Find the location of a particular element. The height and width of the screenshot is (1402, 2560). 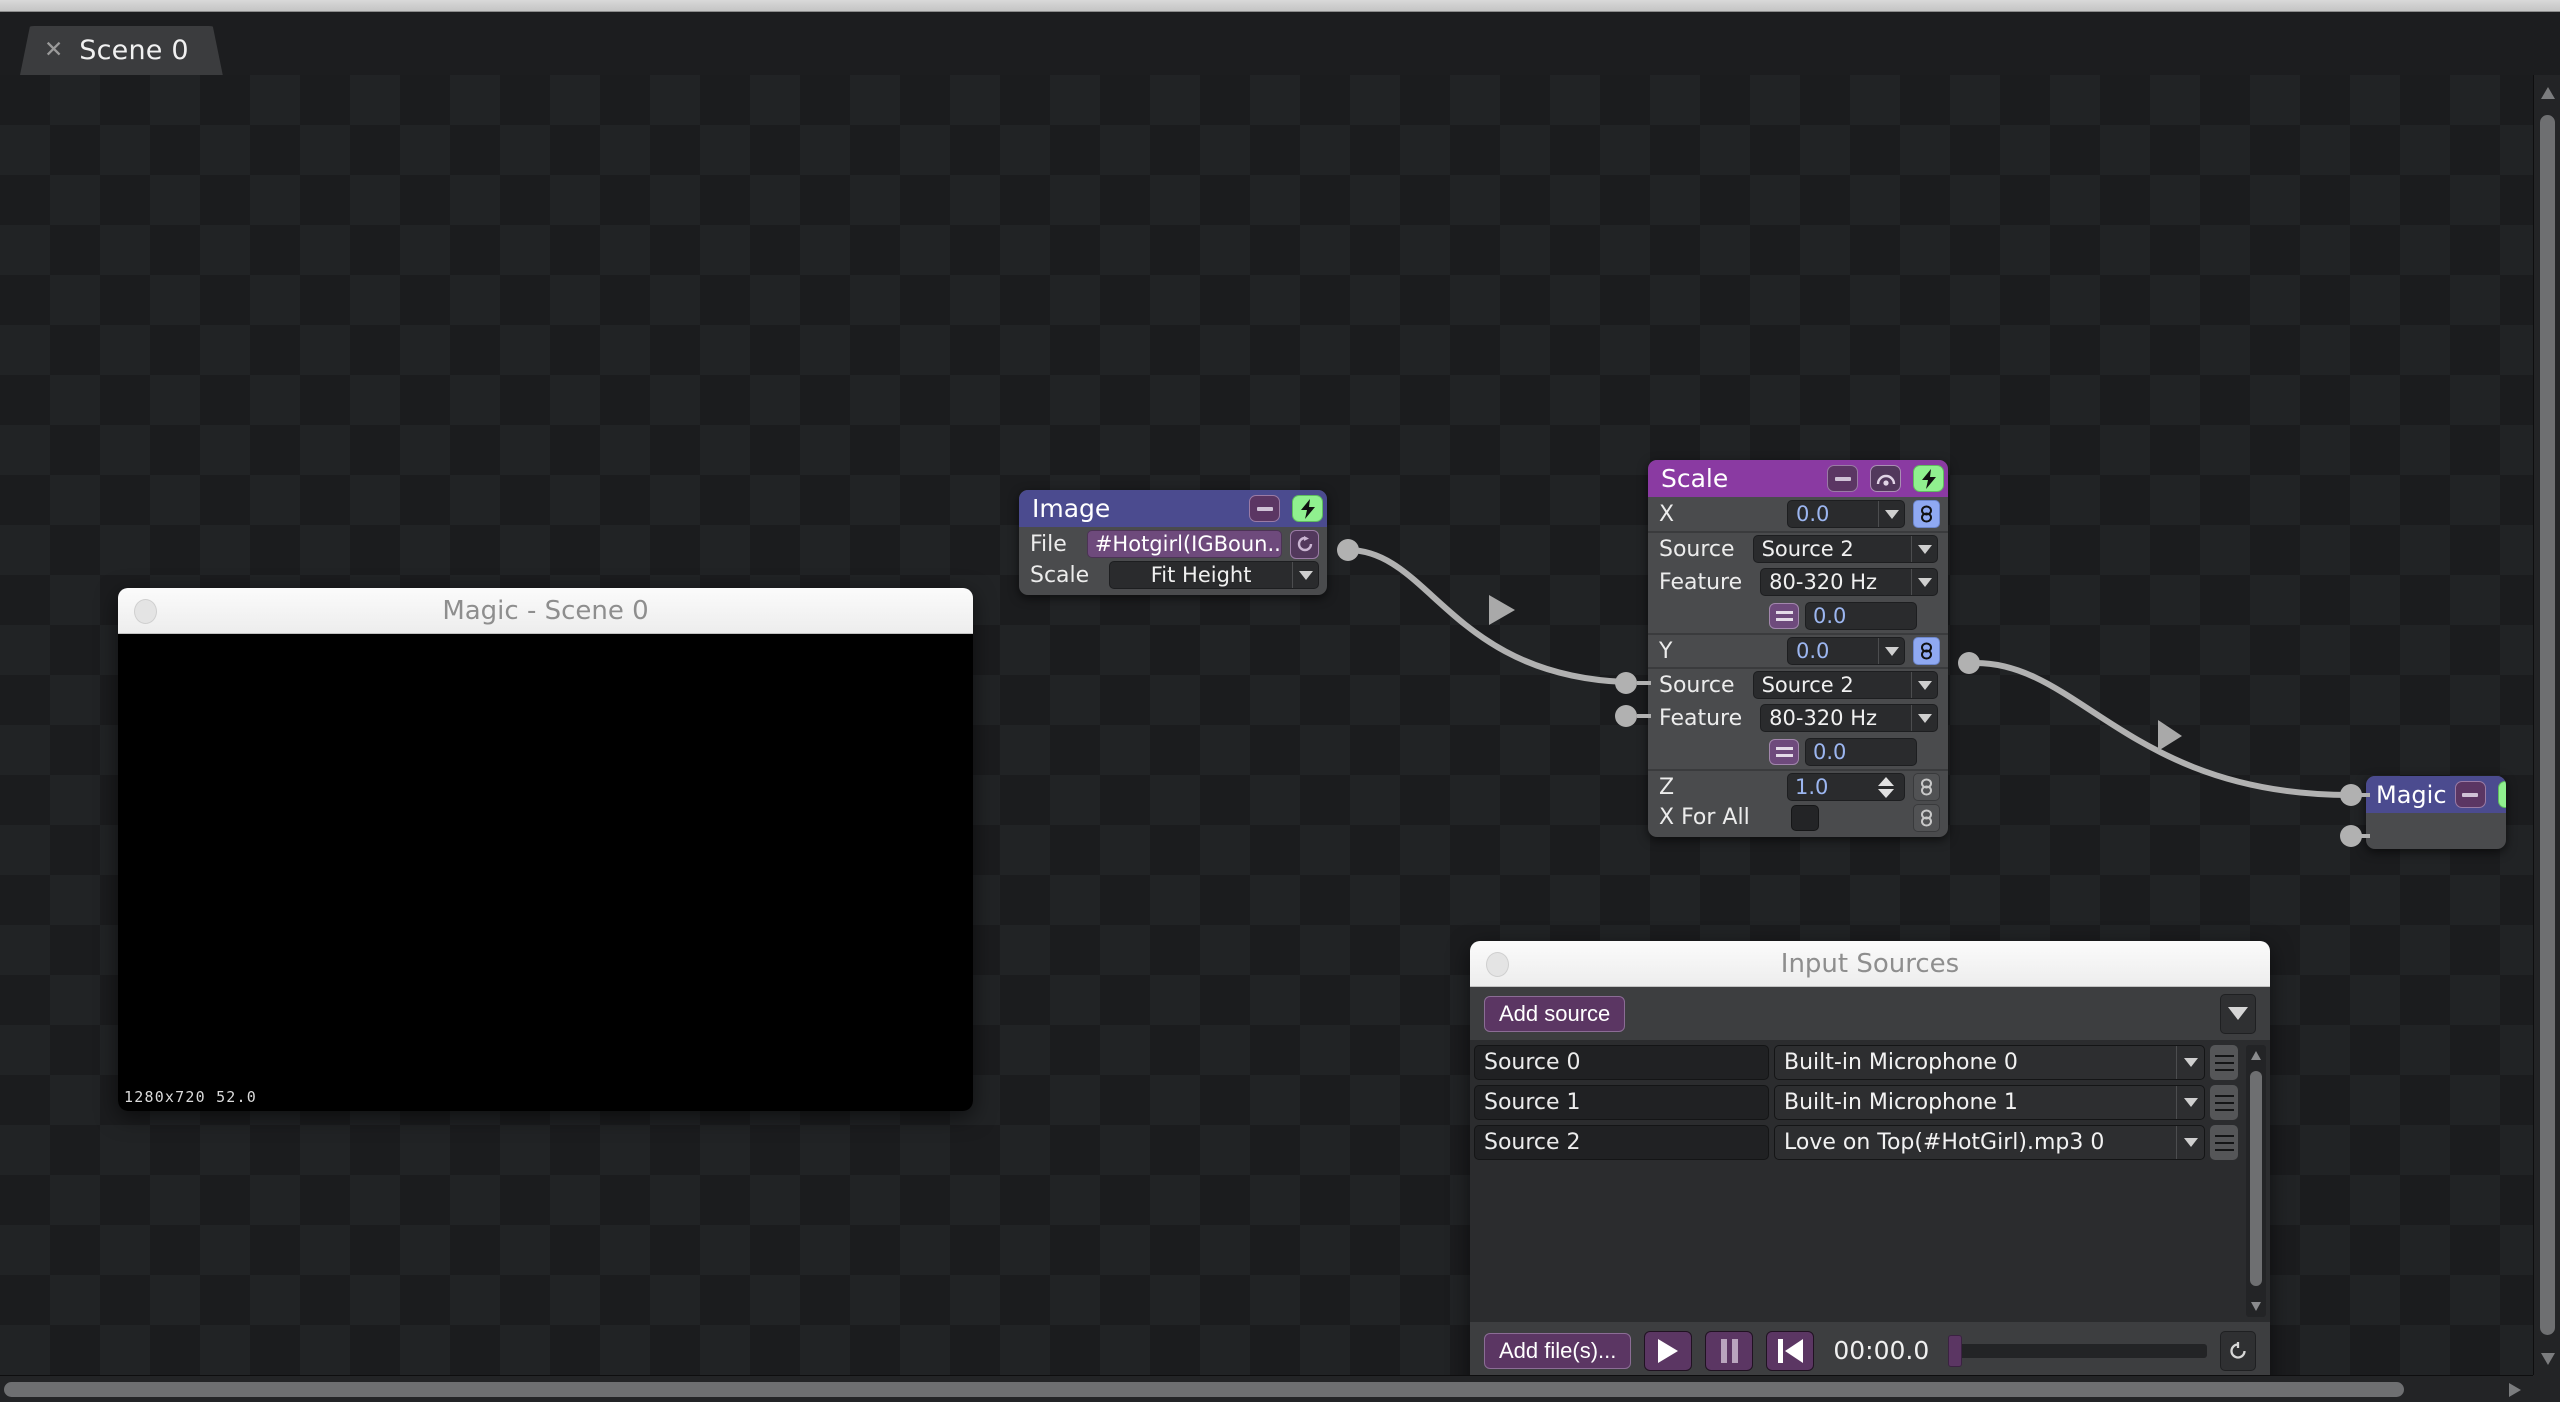

scale-xforall-checkbox is located at coordinates (1805, 817).